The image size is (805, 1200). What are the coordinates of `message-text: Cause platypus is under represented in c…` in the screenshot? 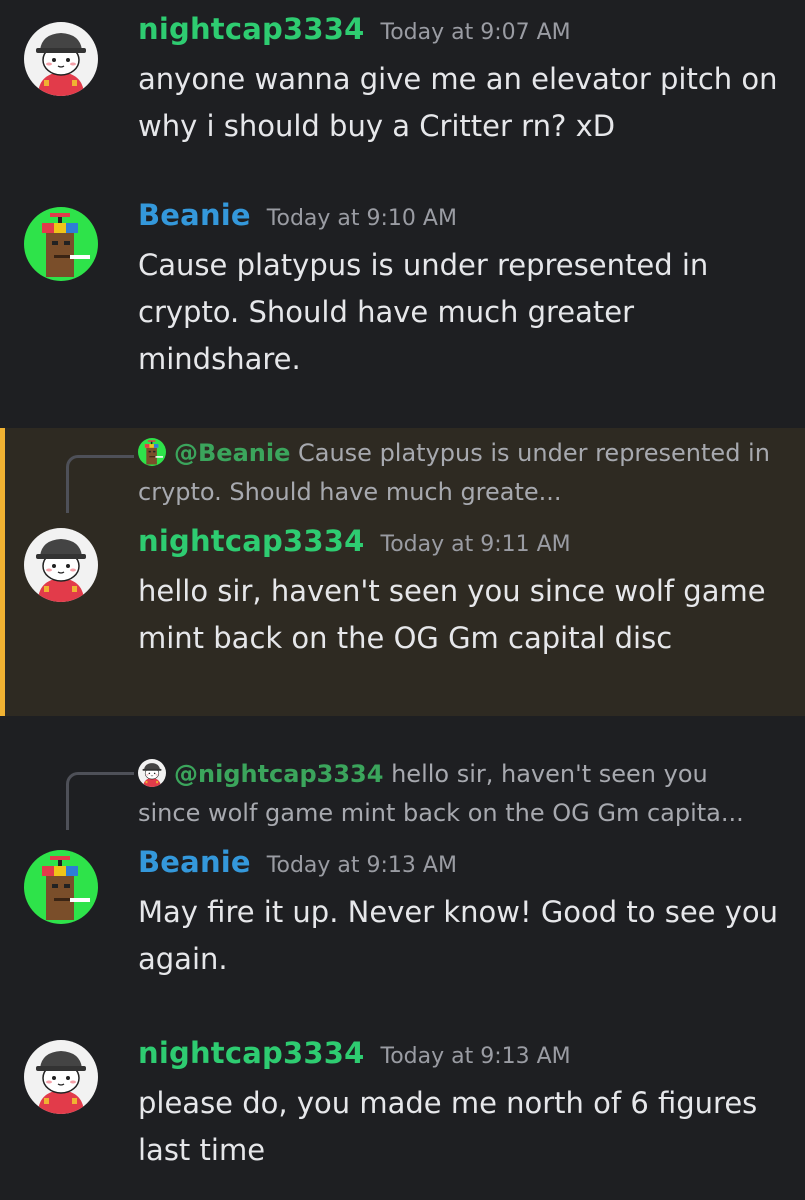 It's located at (423, 312).